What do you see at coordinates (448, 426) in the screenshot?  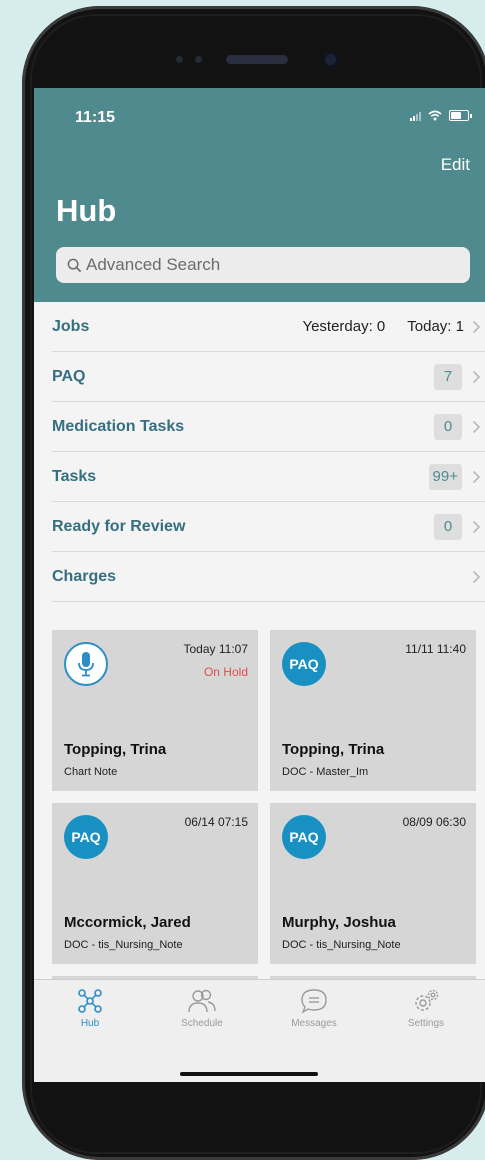 I see `count-badge-medication-tasks: 0` at bounding box center [448, 426].